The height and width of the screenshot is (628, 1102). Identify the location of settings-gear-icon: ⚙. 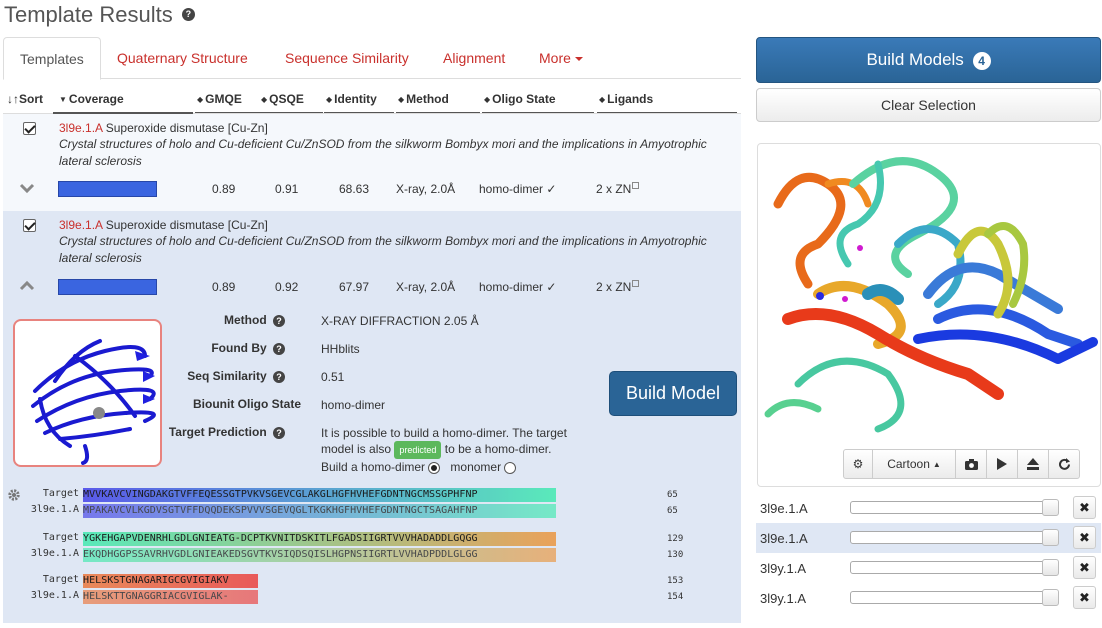
(858, 464).